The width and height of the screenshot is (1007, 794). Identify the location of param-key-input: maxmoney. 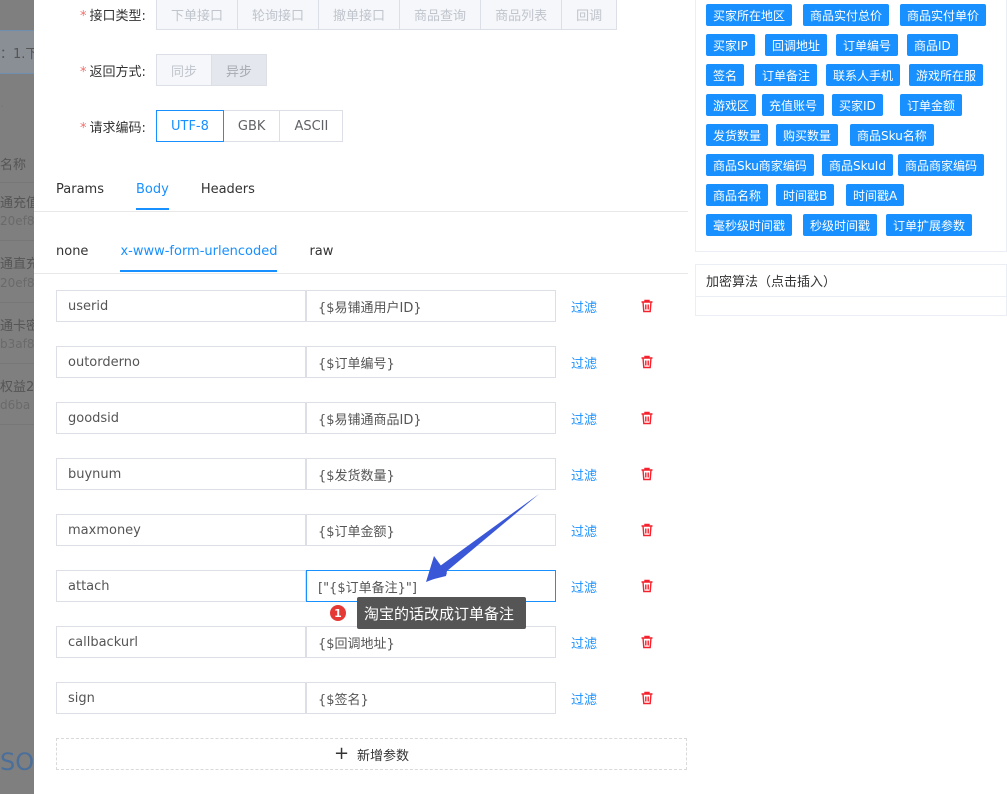
(181, 530).